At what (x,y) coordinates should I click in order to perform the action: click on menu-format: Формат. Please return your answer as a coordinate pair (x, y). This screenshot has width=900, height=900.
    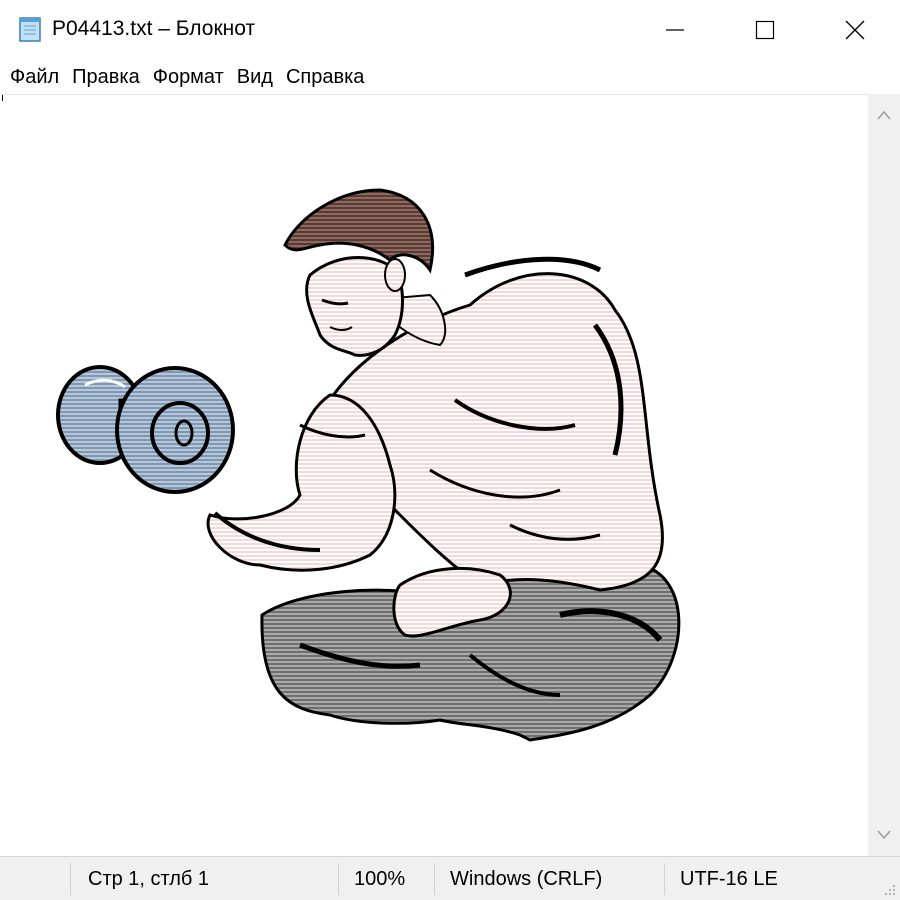
    Looking at the image, I should click on (188, 77).